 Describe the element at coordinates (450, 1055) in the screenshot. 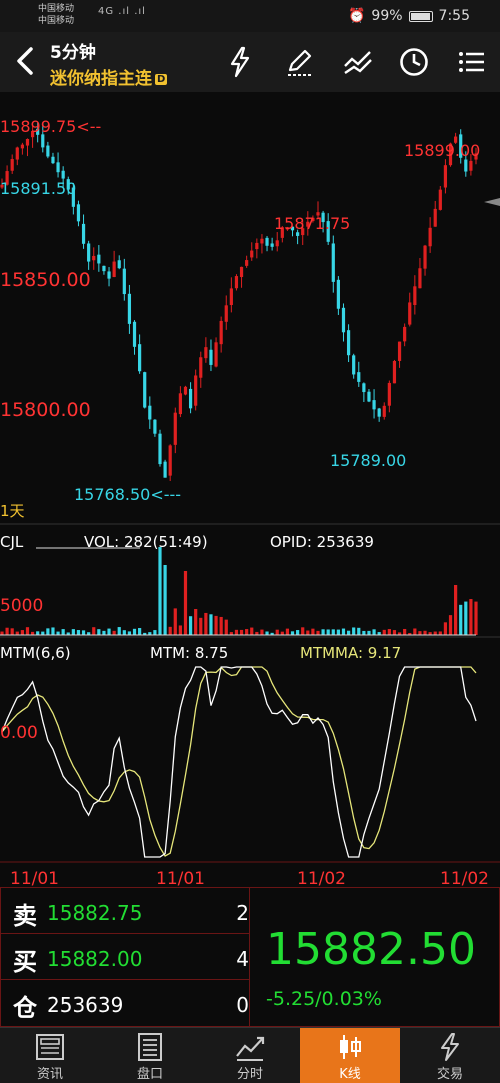

I see `nav-trade: 交易` at that location.